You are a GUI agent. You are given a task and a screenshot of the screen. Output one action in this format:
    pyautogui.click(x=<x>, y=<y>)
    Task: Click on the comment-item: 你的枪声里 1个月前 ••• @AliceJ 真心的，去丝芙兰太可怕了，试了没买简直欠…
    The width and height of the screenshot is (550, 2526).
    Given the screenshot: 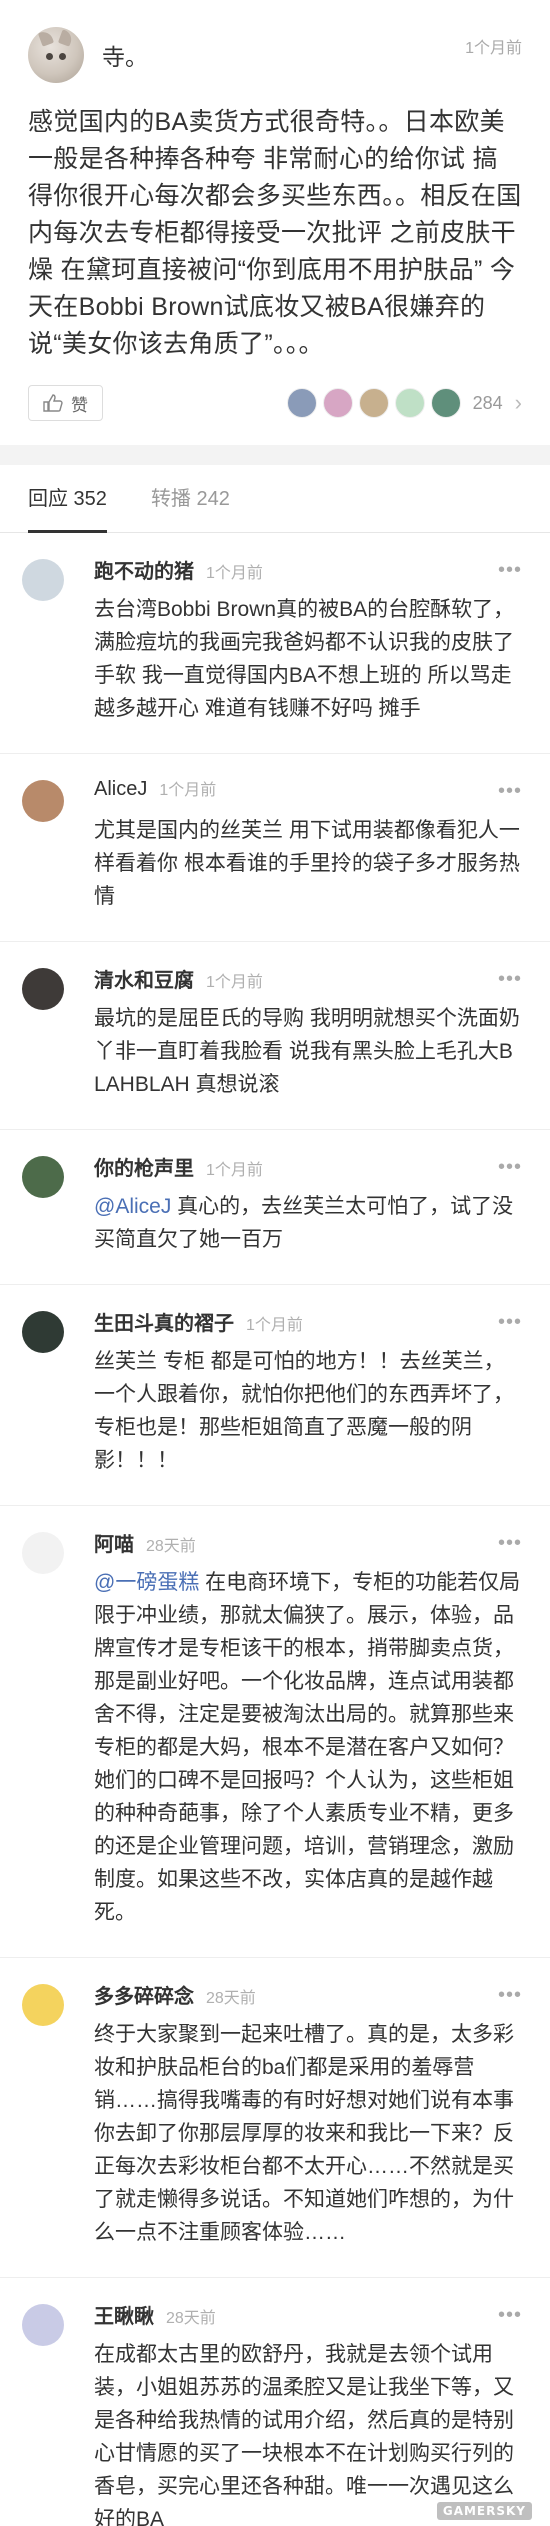 What is the action you would take?
    pyautogui.click(x=275, y=1207)
    